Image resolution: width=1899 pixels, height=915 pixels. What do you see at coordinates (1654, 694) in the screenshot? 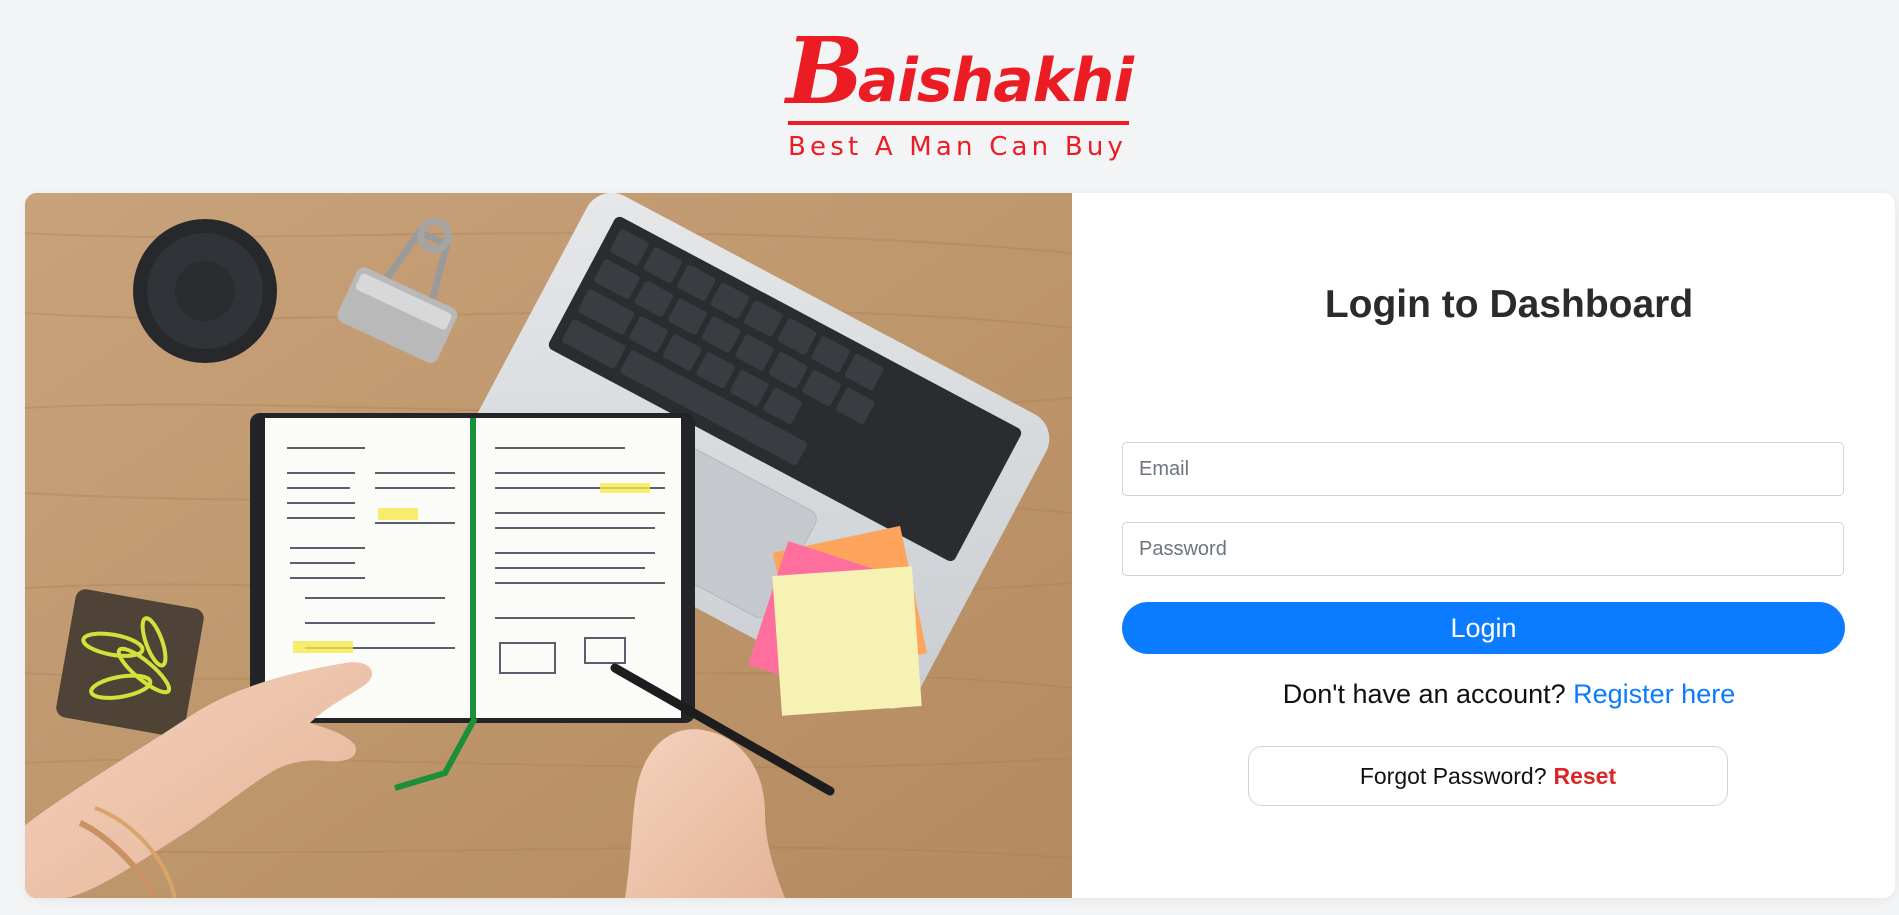
I see `register-link: Register here` at bounding box center [1654, 694].